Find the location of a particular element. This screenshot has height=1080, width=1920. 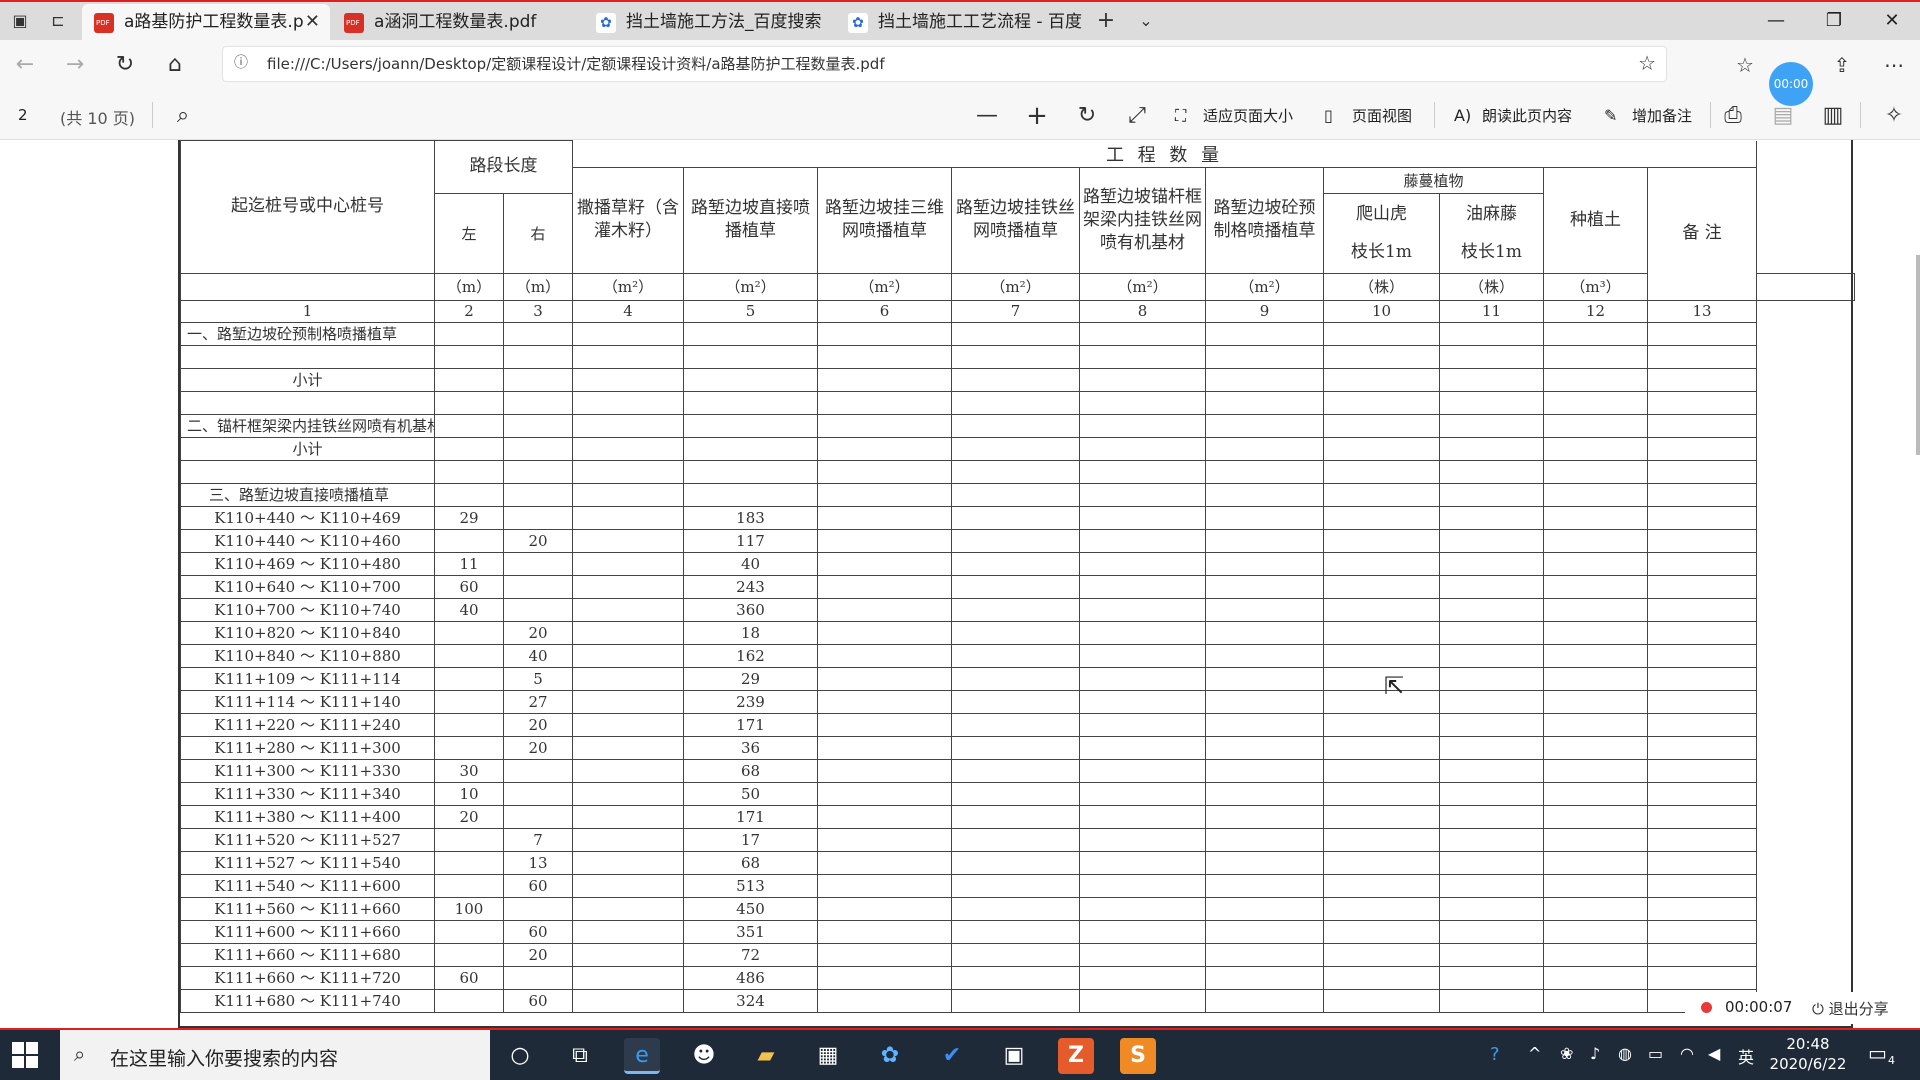

read-aloud-button: A) 朗读此页内容 is located at coordinates (1513, 116).